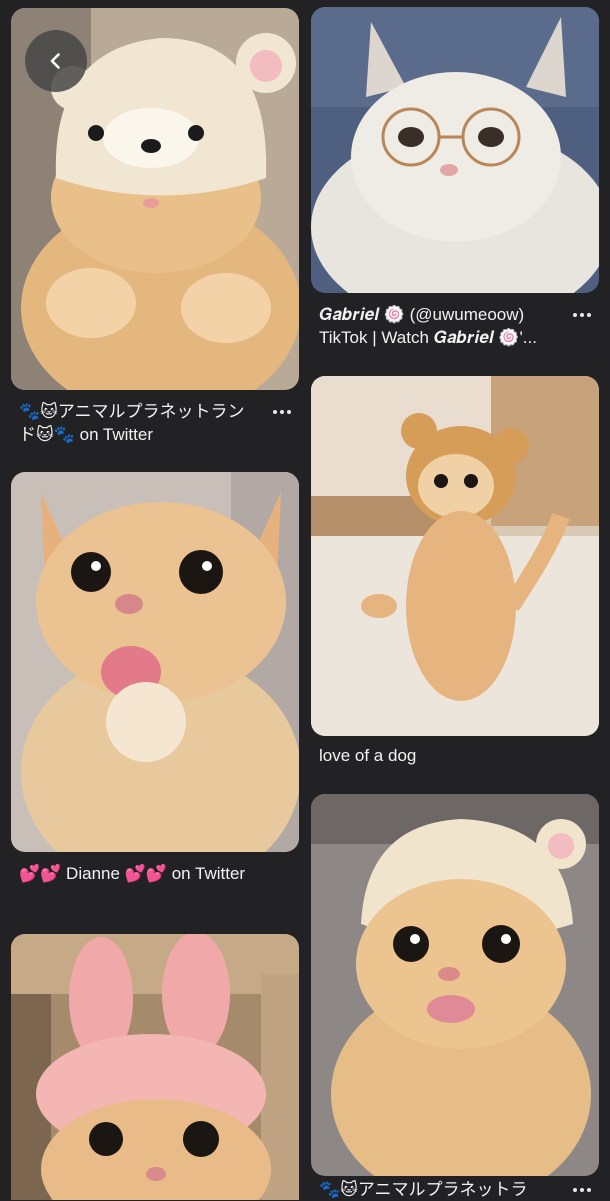  I want to click on back-button, so click(56, 61).